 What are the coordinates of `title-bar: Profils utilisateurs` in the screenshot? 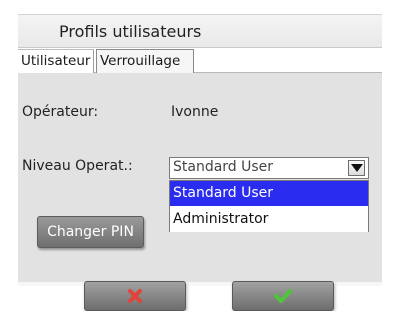 It's located at (200, 31).